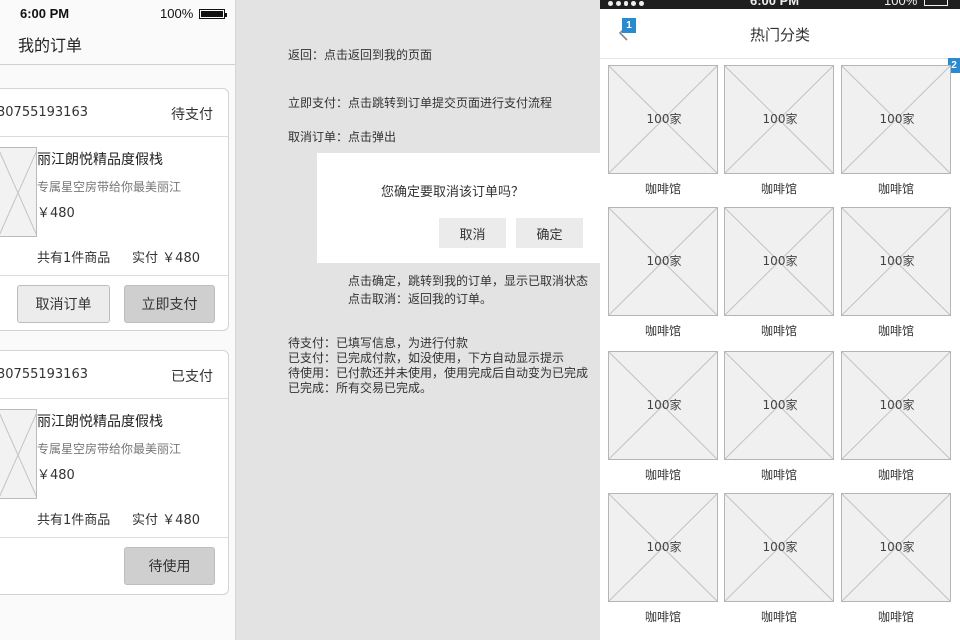 The image size is (960, 640). I want to click on order-status: 待支付, so click(192, 115).